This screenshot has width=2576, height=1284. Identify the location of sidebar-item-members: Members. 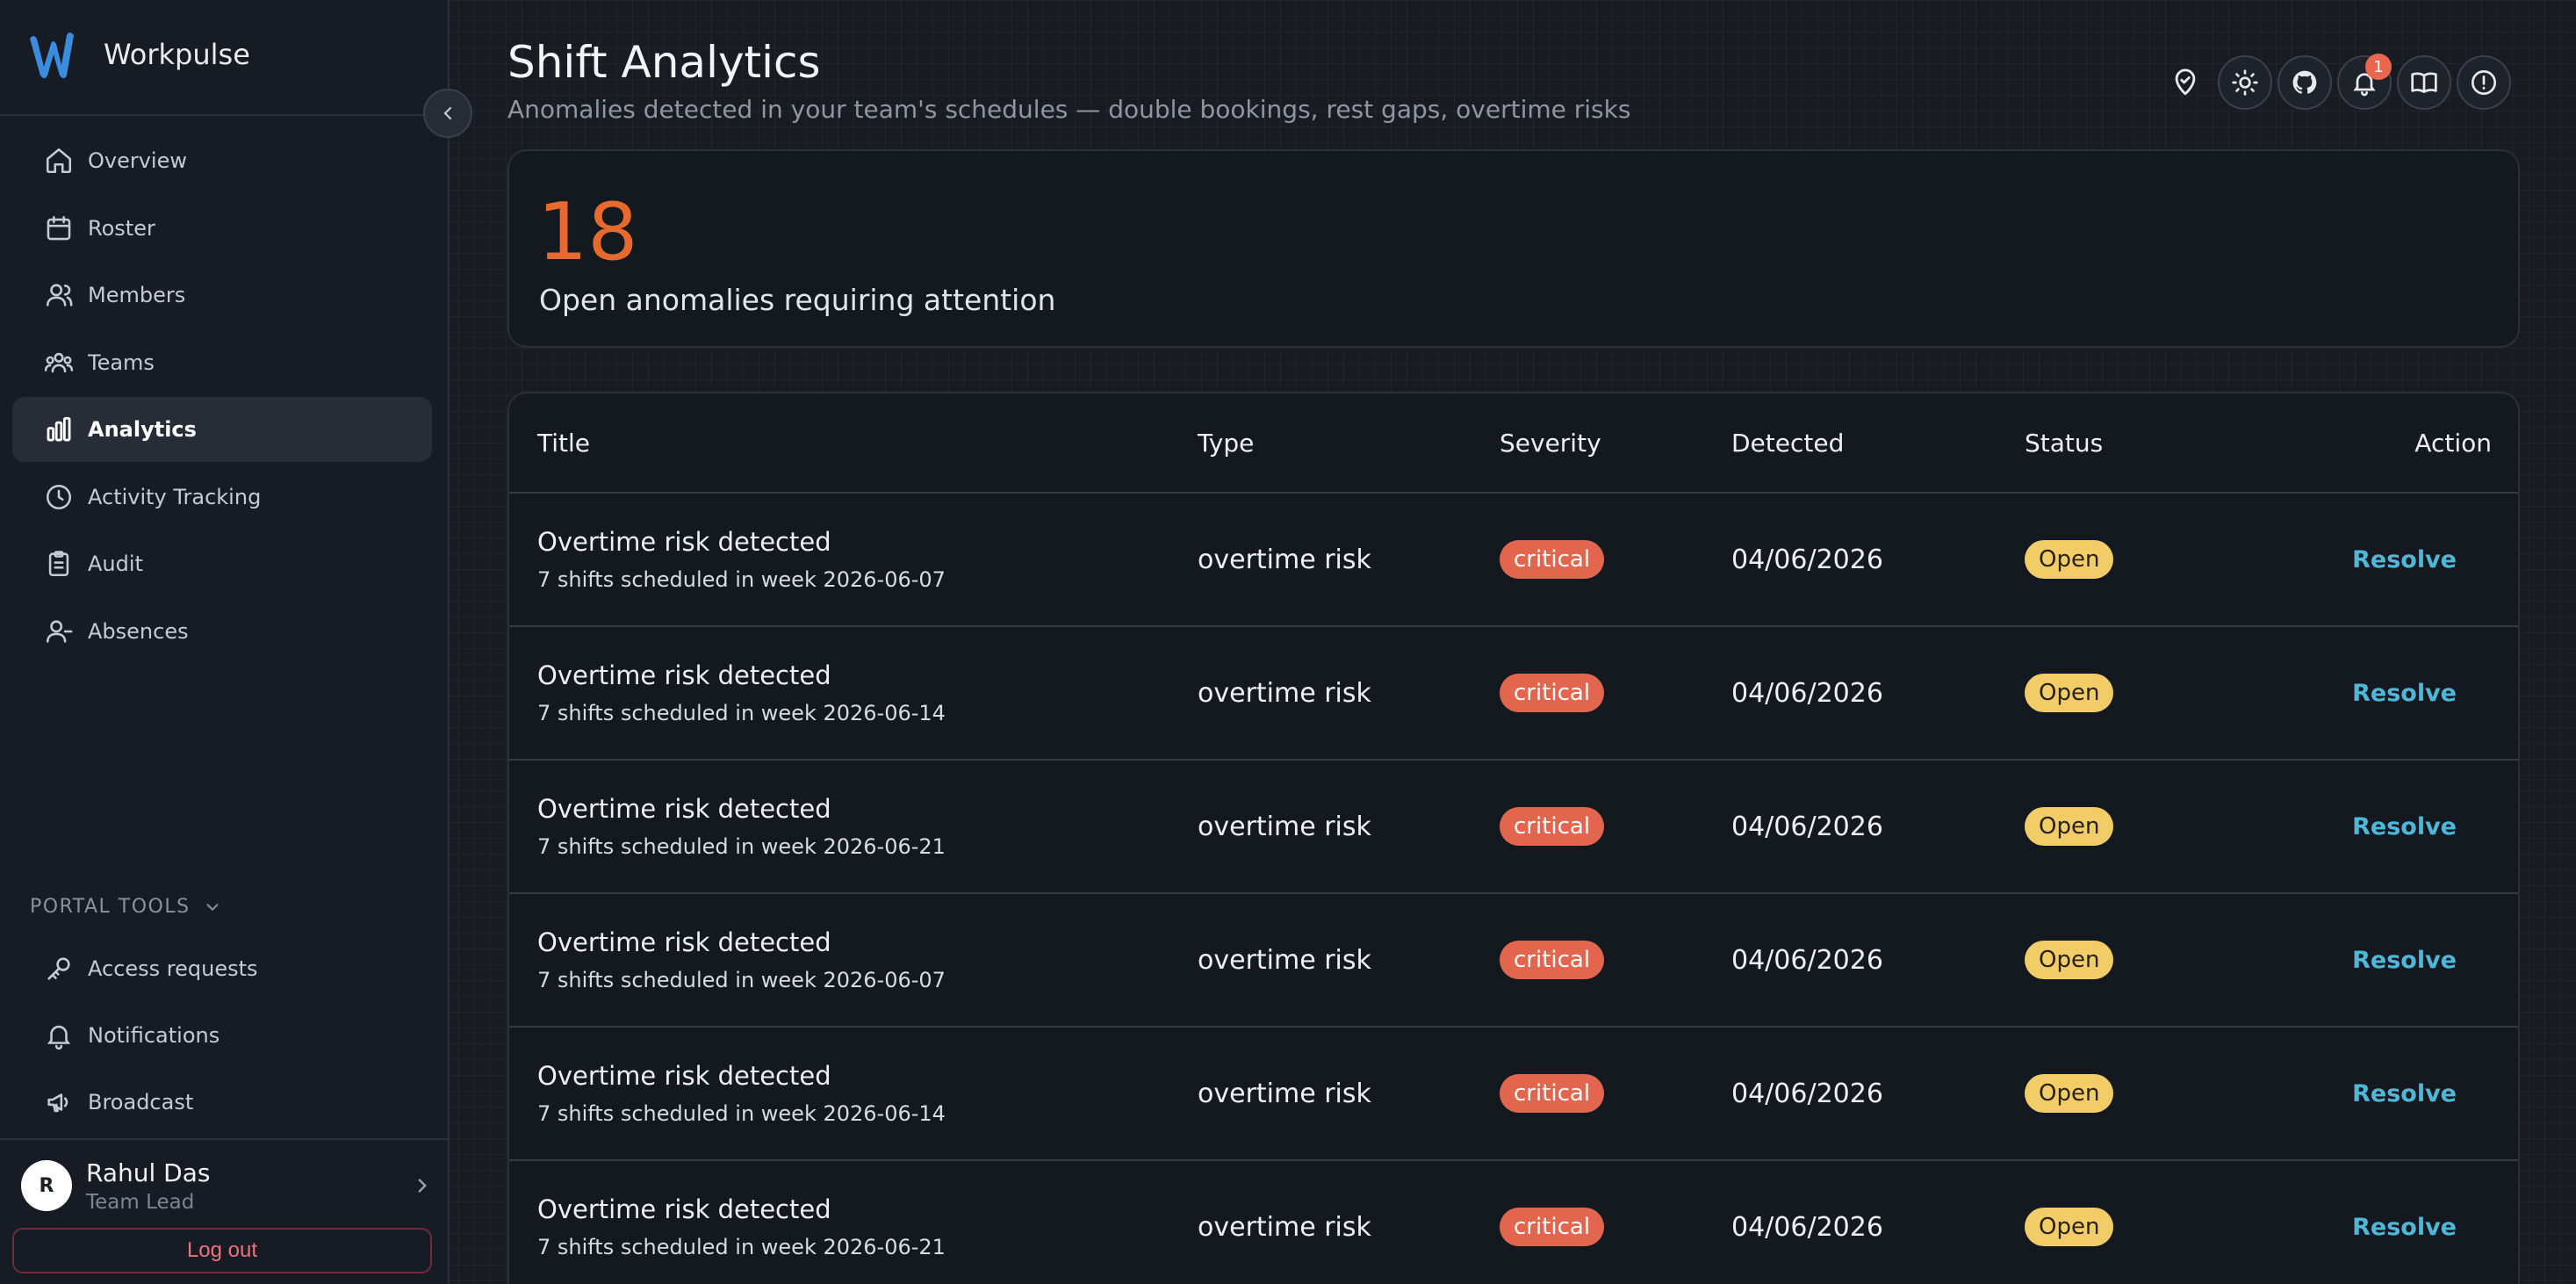
(222, 295).